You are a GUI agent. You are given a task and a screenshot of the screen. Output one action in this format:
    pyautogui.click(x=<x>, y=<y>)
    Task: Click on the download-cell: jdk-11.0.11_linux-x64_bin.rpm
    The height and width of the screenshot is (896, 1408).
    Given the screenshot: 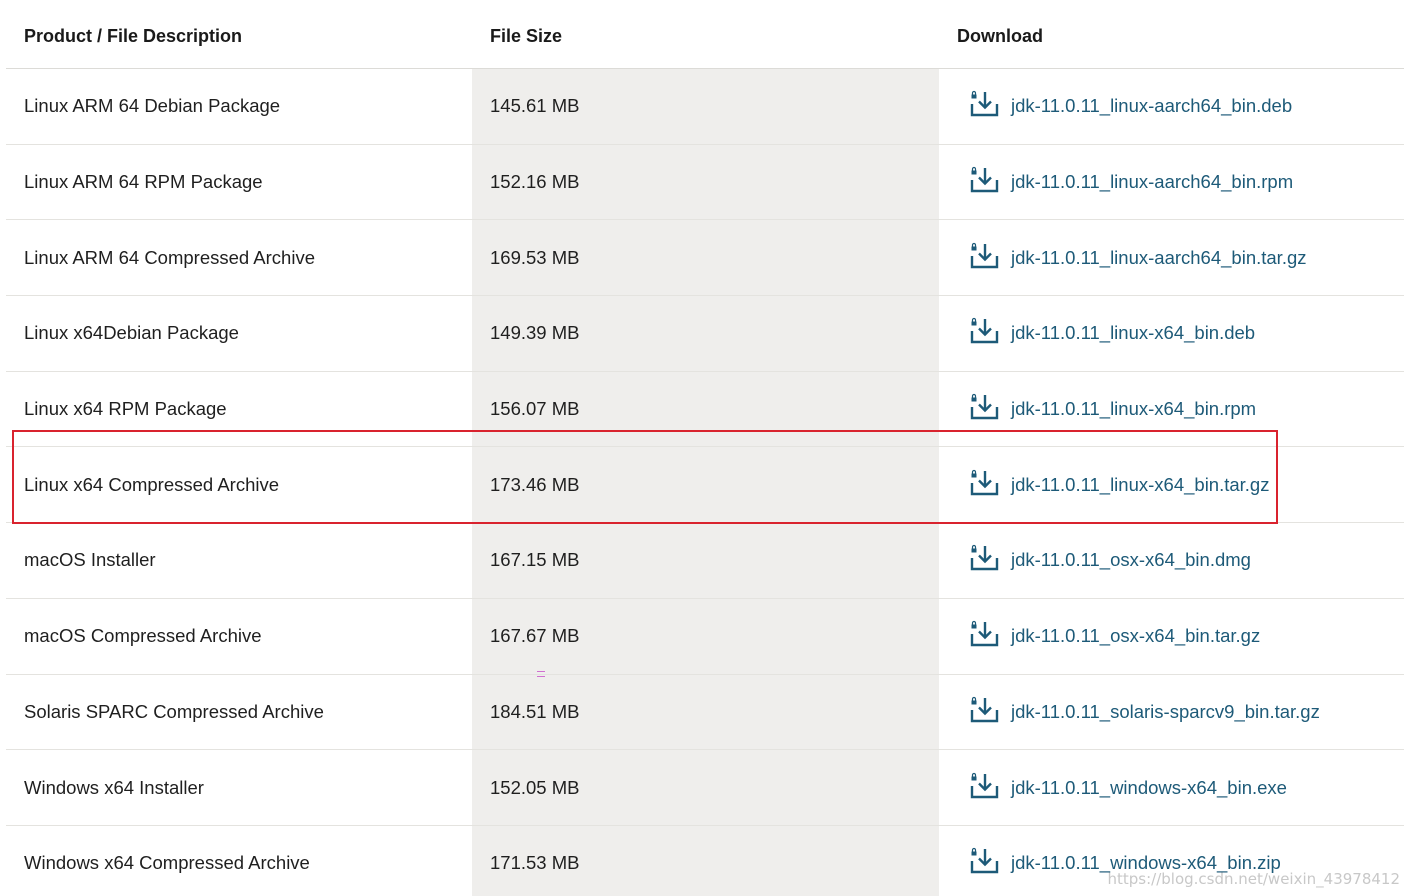 What is the action you would take?
    pyautogui.click(x=1171, y=409)
    